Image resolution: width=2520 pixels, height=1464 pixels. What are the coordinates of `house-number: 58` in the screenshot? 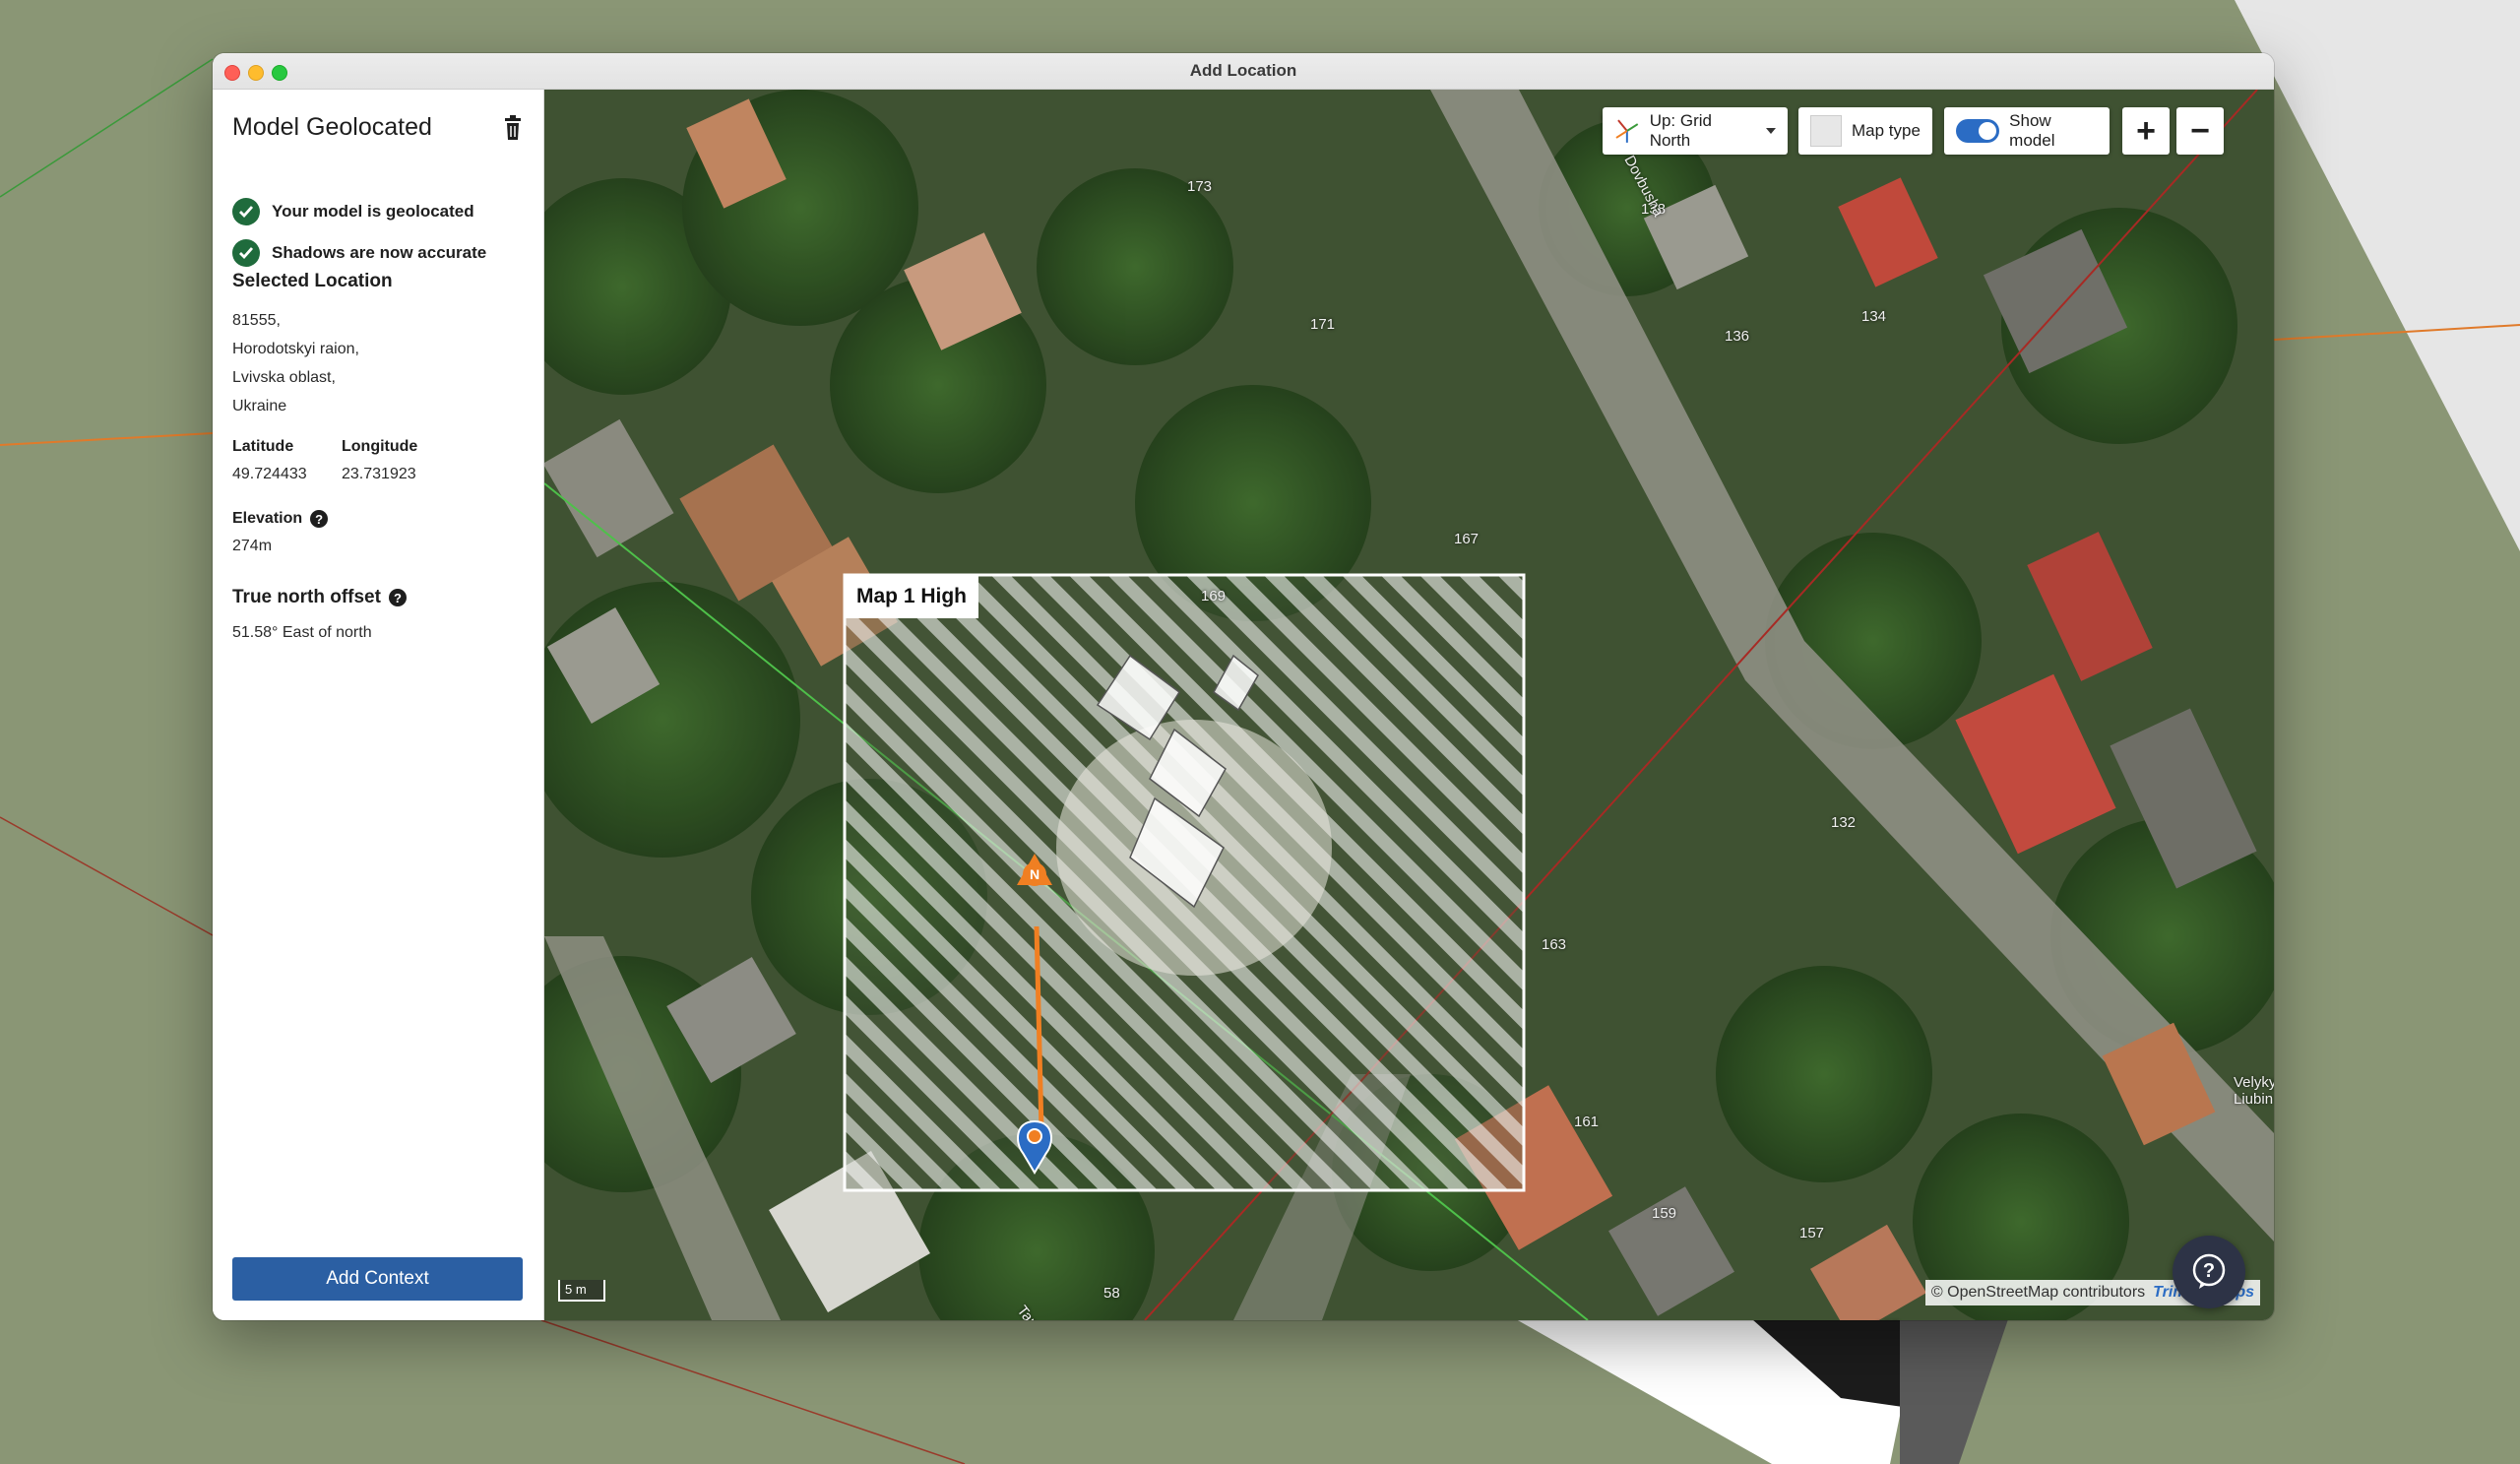 It's located at (1111, 1294).